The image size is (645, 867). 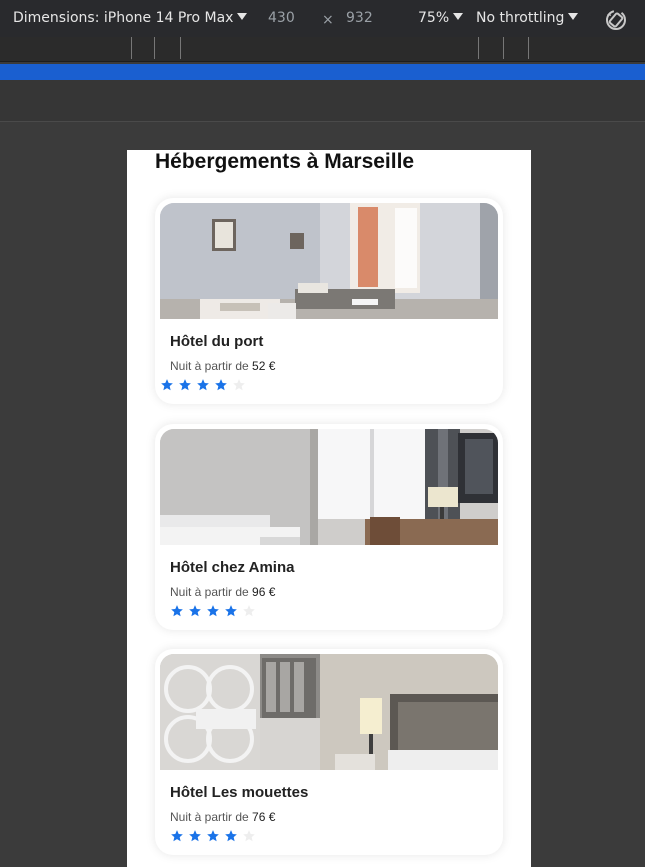 What do you see at coordinates (616, 20) in the screenshot?
I see `rotate-device-icon` at bounding box center [616, 20].